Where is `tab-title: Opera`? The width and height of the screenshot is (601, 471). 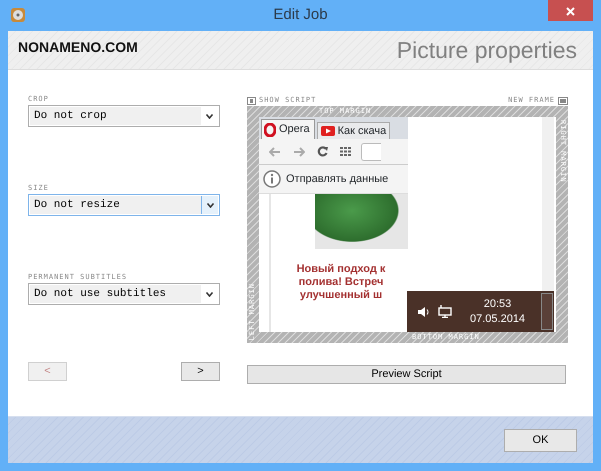 tab-title: Opera is located at coordinates (294, 130).